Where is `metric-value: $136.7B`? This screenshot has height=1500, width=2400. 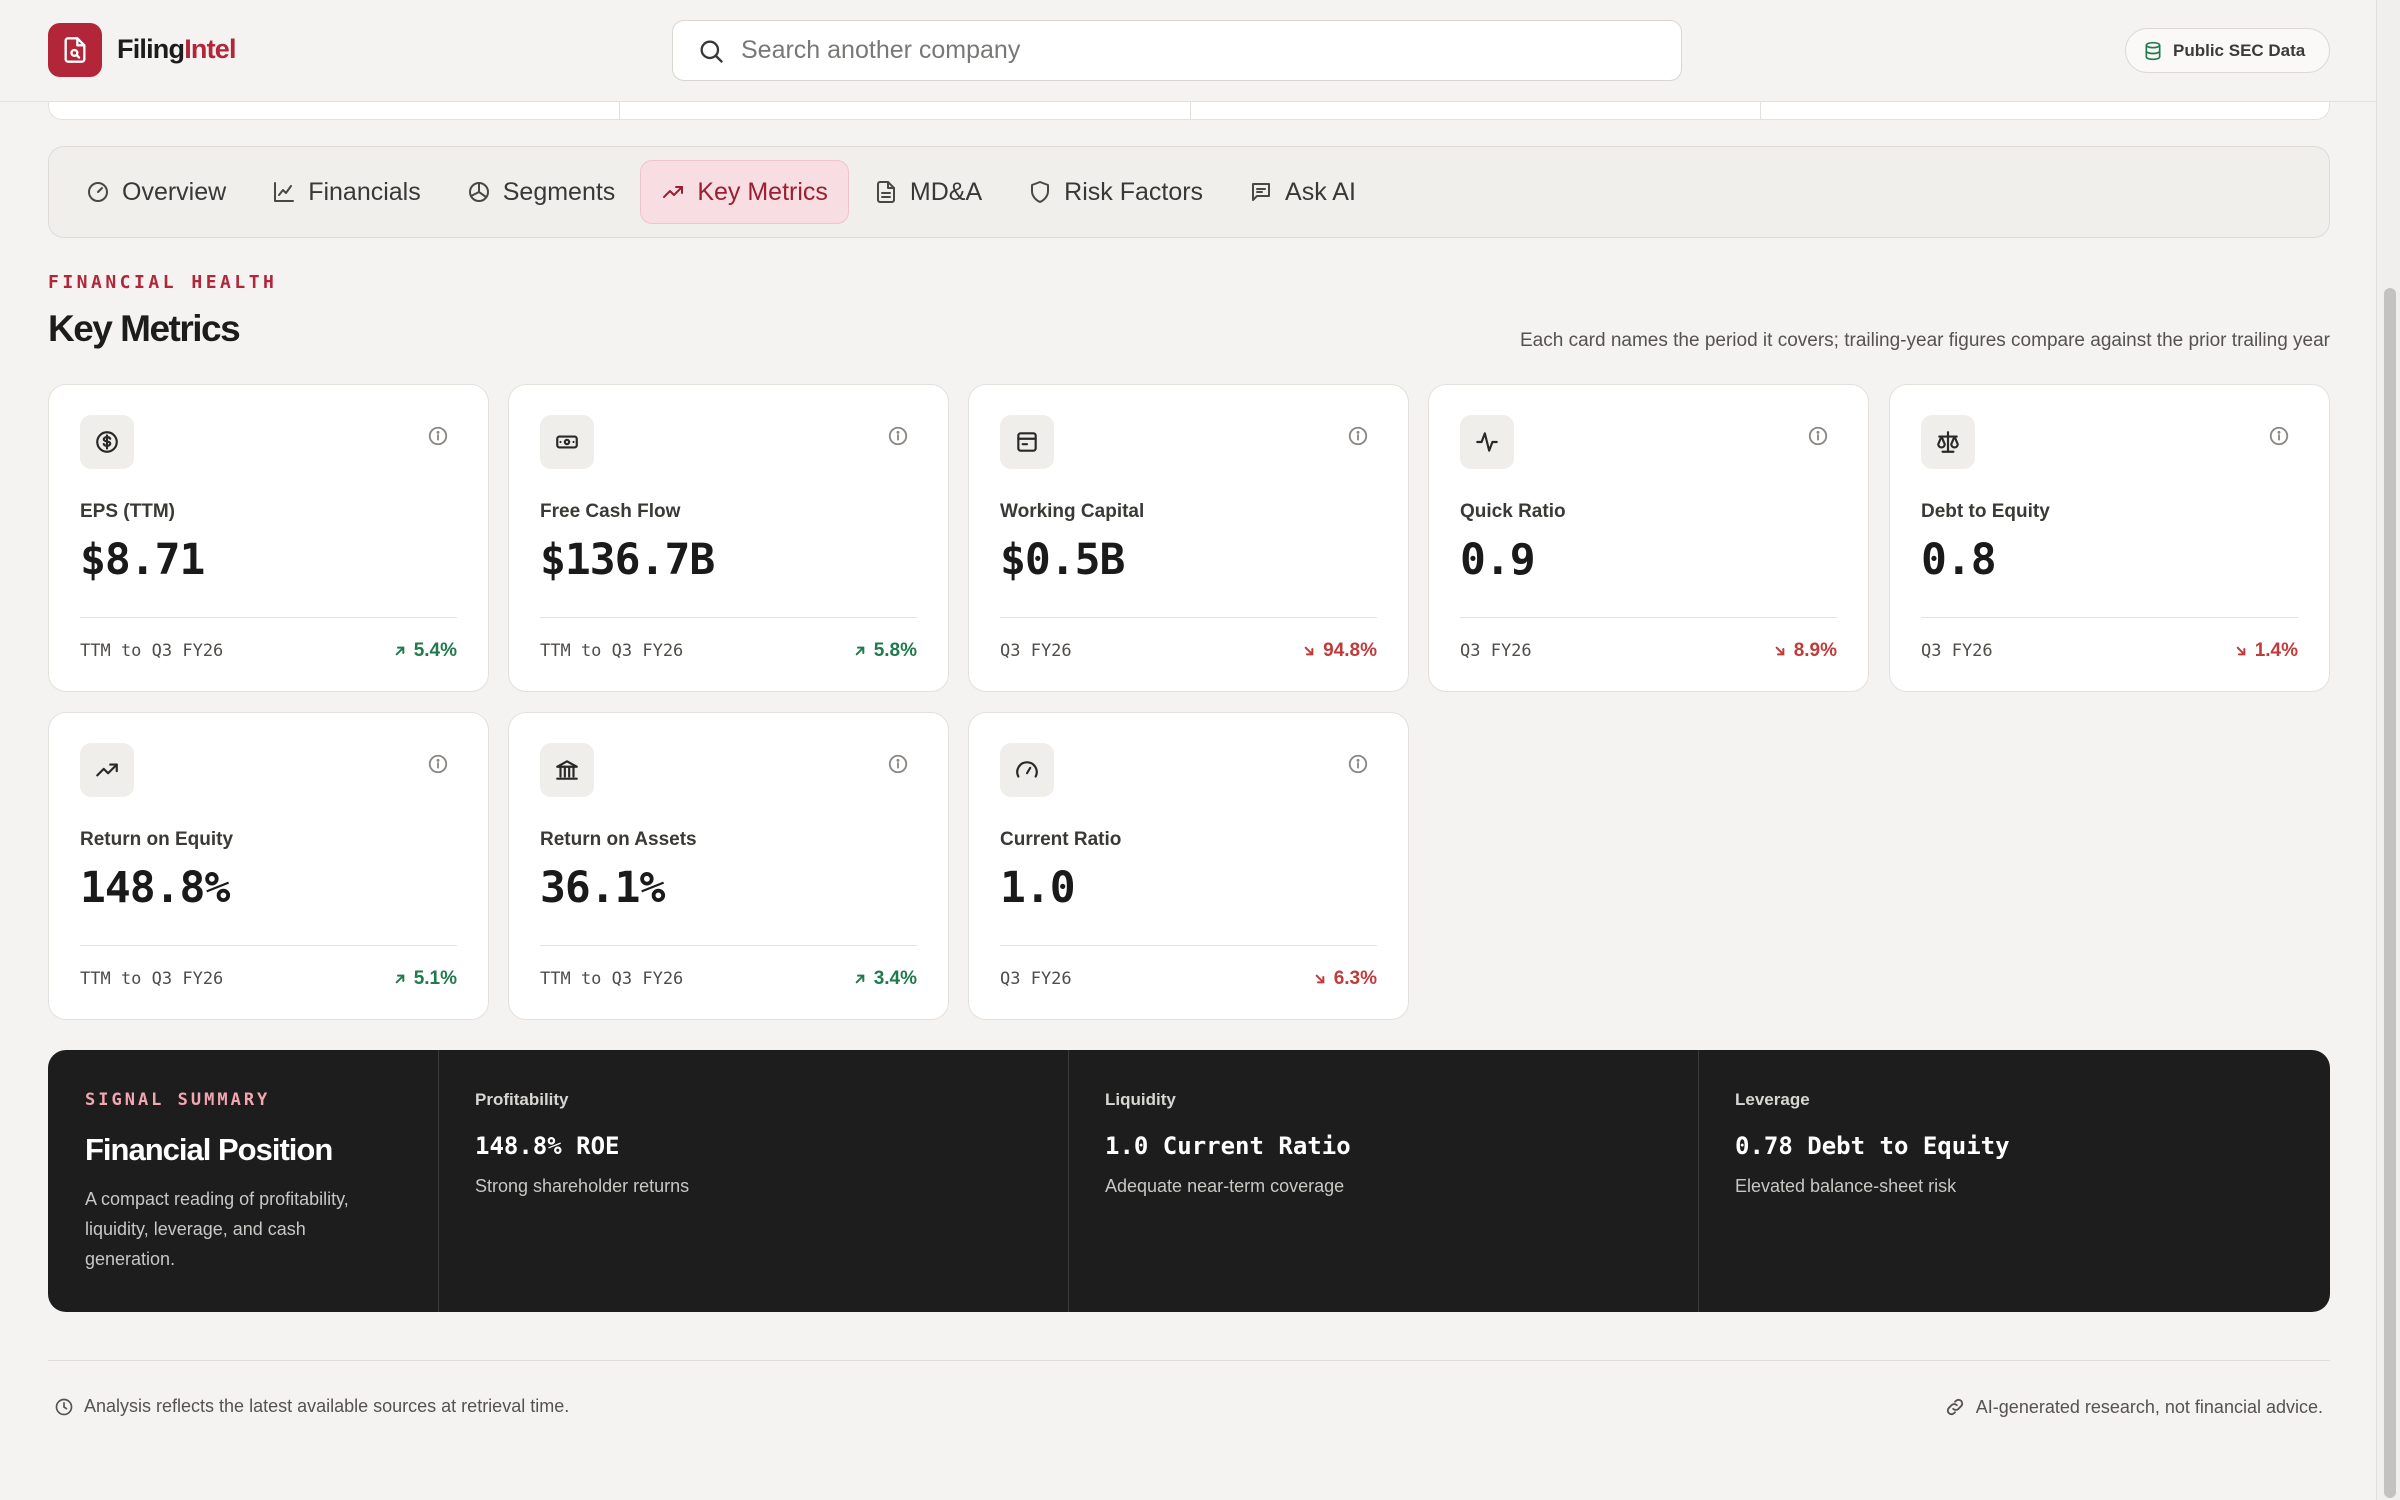
metric-value: $136.7B is located at coordinates (627, 560).